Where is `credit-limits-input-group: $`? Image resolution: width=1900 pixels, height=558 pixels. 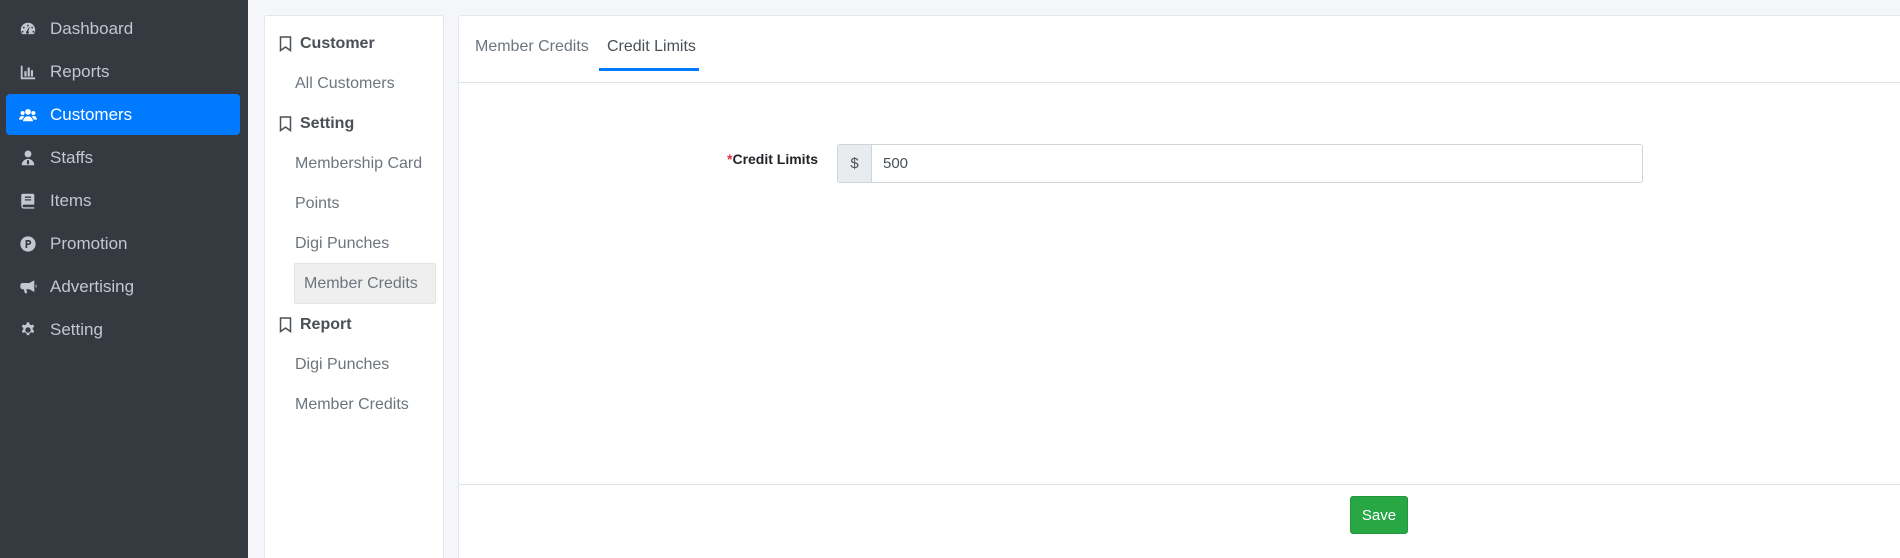
credit-limits-input-group: $ is located at coordinates (1240, 163).